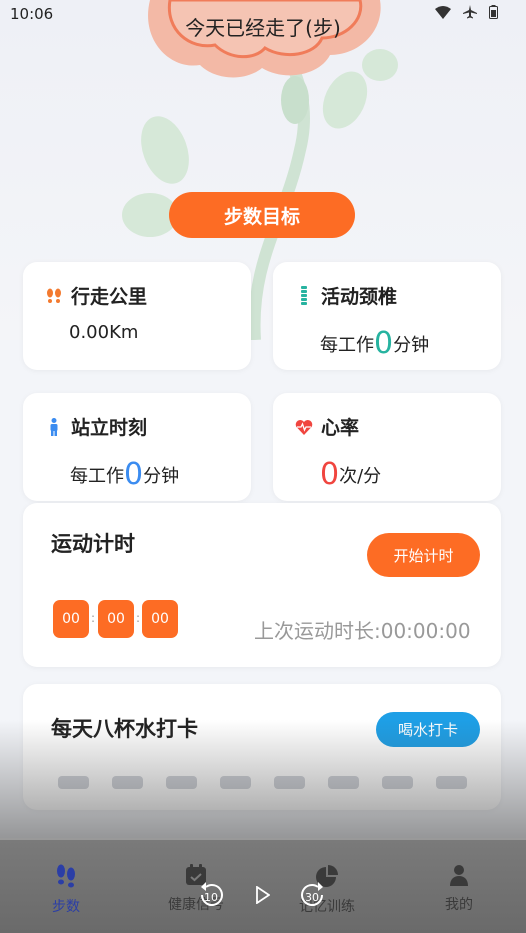  Describe the element at coordinates (459, 889) in the screenshot. I see `tab-mine: 我的` at that location.